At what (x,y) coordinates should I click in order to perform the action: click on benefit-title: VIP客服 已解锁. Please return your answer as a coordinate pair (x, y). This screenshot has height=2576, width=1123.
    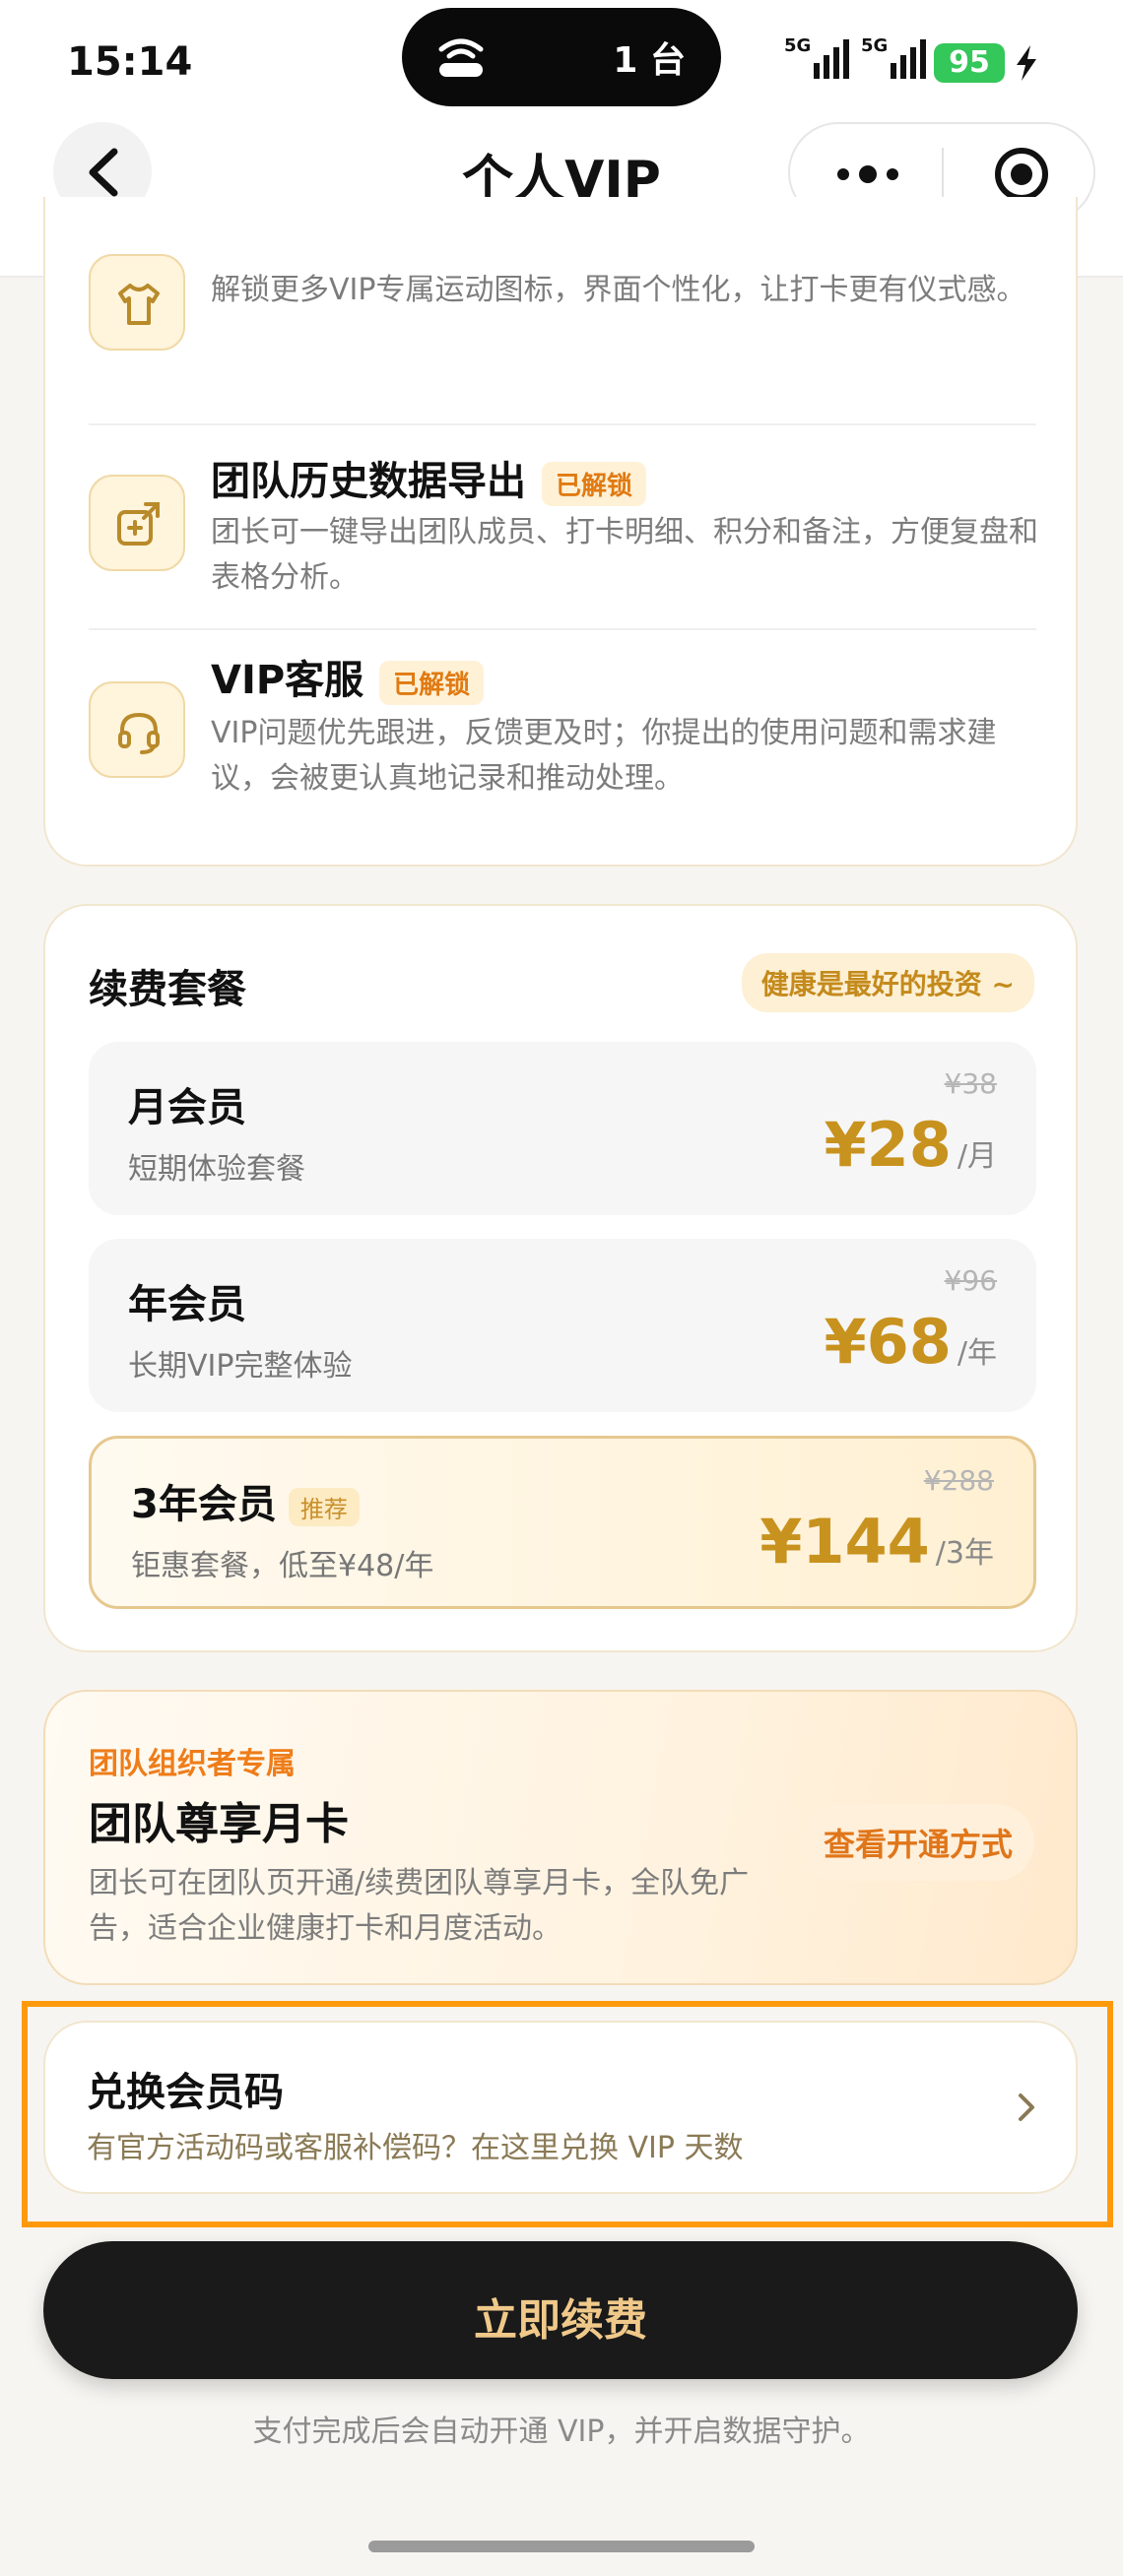
    Looking at the image, I should click on (348, 676).